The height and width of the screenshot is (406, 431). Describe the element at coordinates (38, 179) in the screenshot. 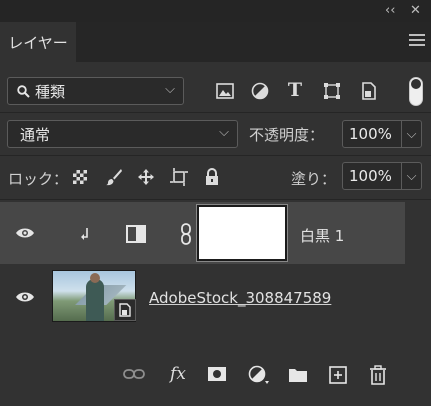

I see `lock-label: ロック：` at that location.